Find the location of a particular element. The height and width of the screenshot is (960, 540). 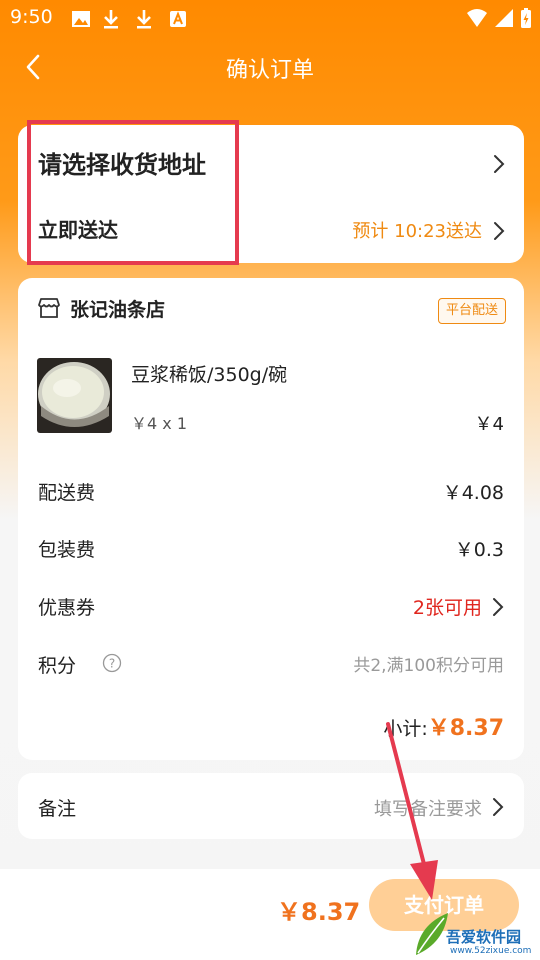

watermark-url: www.52zixue.com is located at coordinates (491, 951).